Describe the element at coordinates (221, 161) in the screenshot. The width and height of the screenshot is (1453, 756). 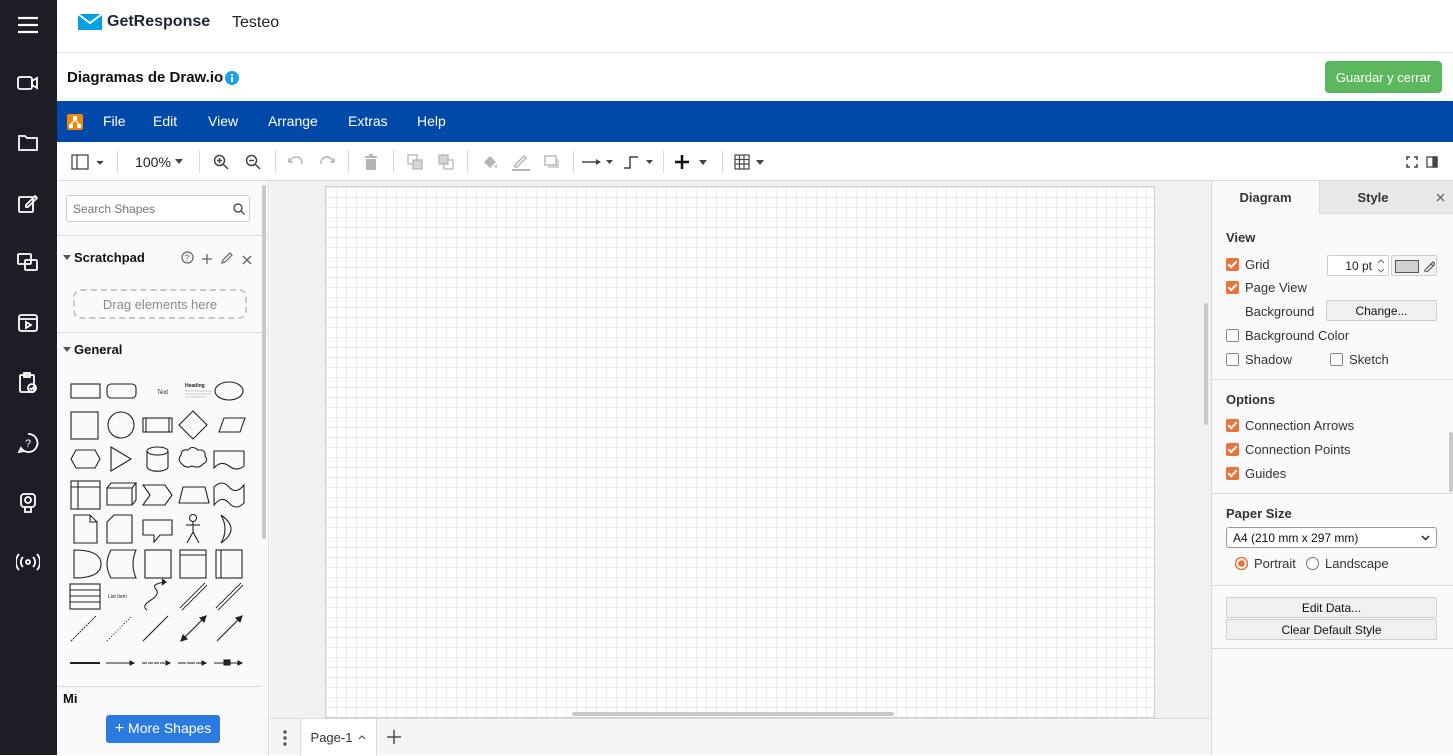
I see `zoom-in-icon` at that location.